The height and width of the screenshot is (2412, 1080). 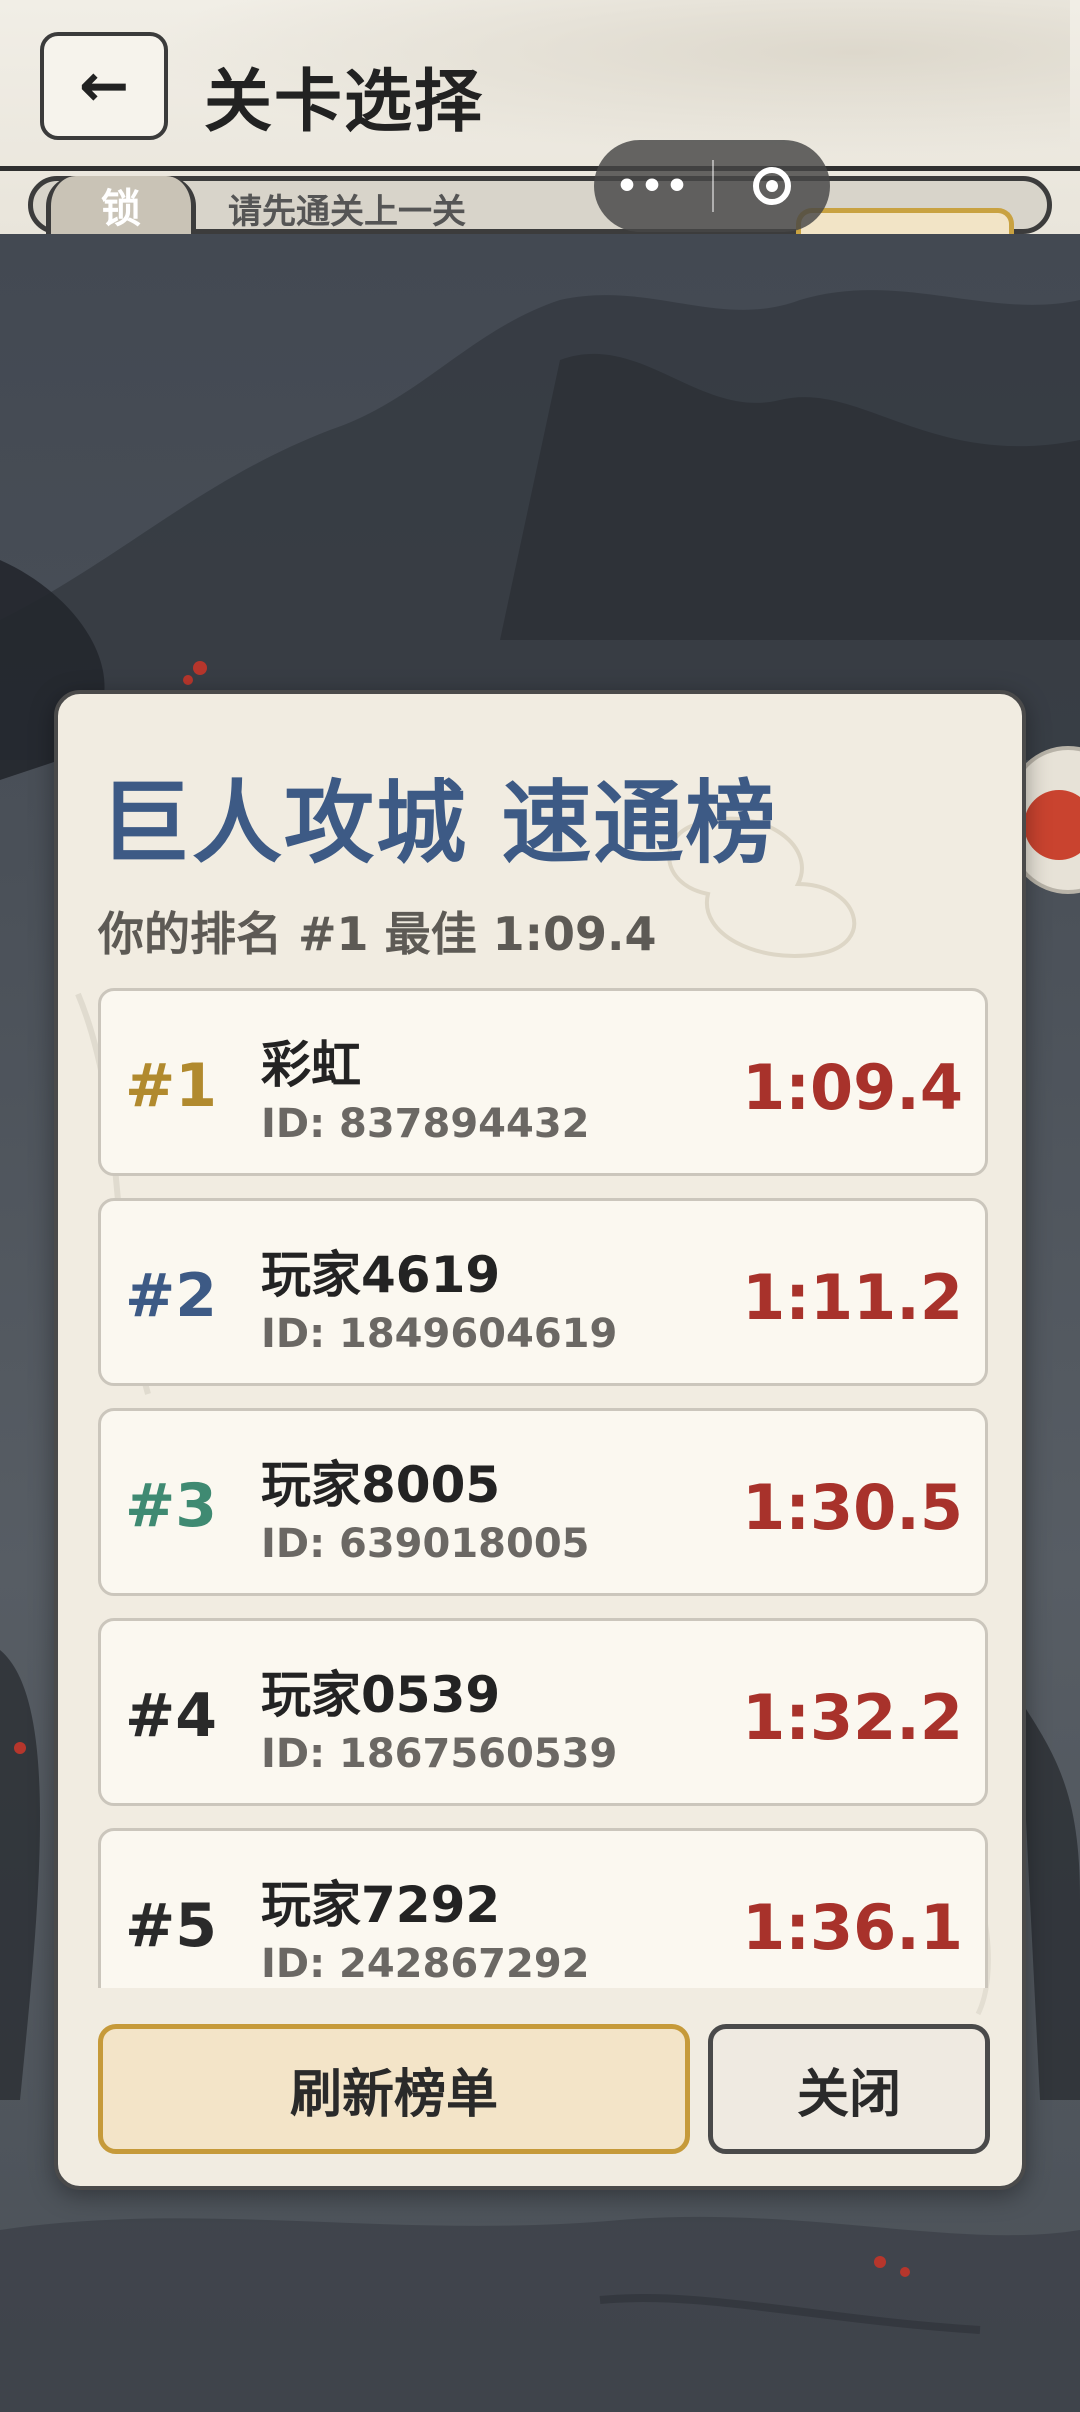 What do you see at coordinates (377, 934) in the screenshot?
I see `my-rank-summary: 你的排名 #1 最佳 1:09.4` at bounding box center [377, 934].